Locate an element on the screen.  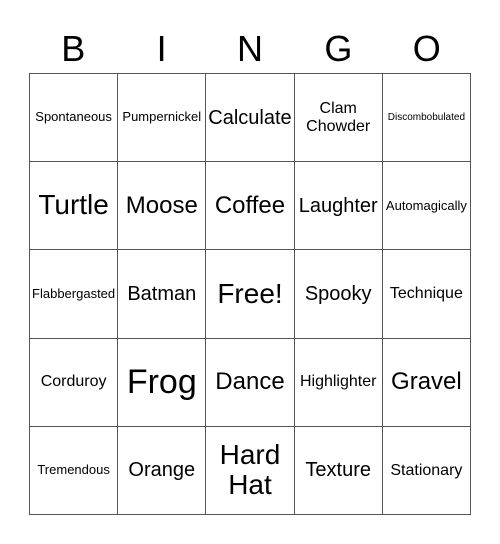
bingo-cell: Calculate is located at coordinates (250, 118).